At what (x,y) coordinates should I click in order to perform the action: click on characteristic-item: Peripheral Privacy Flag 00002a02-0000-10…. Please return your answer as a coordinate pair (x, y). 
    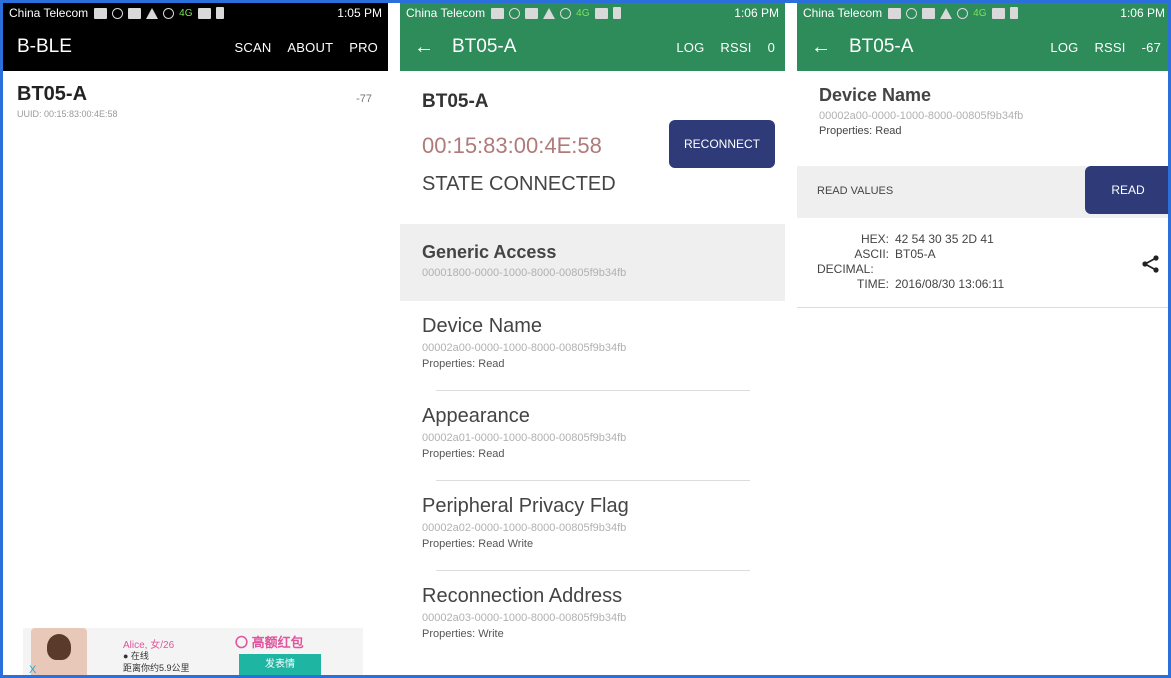
    Looking at the image, I should click on (592, 526).